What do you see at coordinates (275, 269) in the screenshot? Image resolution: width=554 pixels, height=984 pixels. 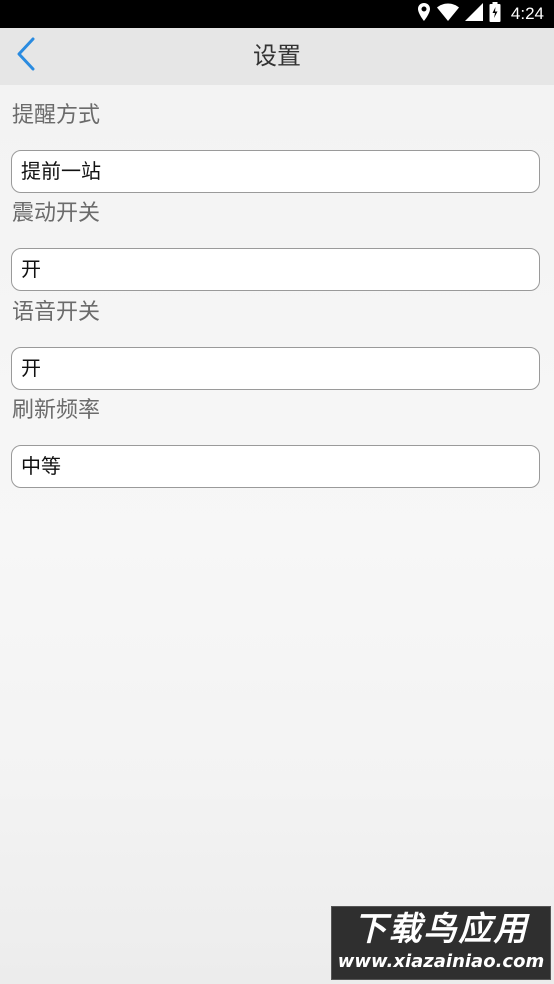 I see `vibration-switch-select: 开` at bounding box center [275, 269].